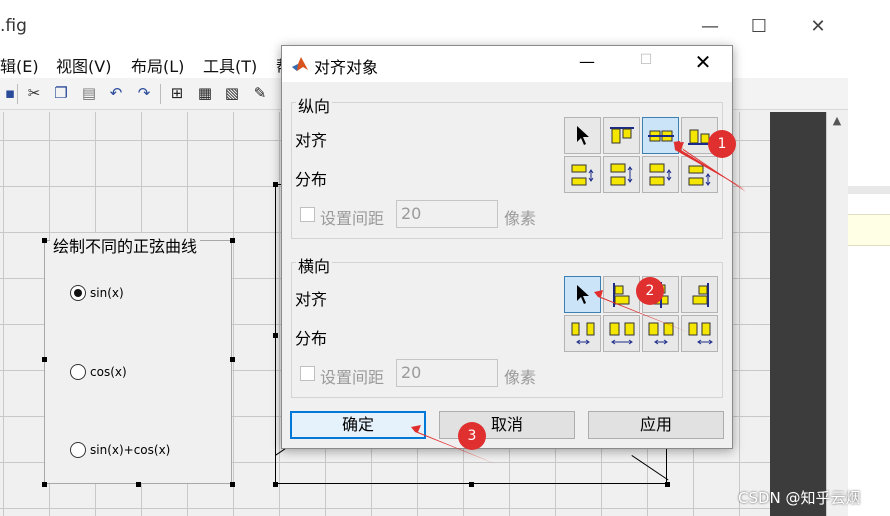  What do you see at coordinates (307, 214) in the screenshot?
I see `vertical-spacing-checkbox` at bounding box center [307, 214].